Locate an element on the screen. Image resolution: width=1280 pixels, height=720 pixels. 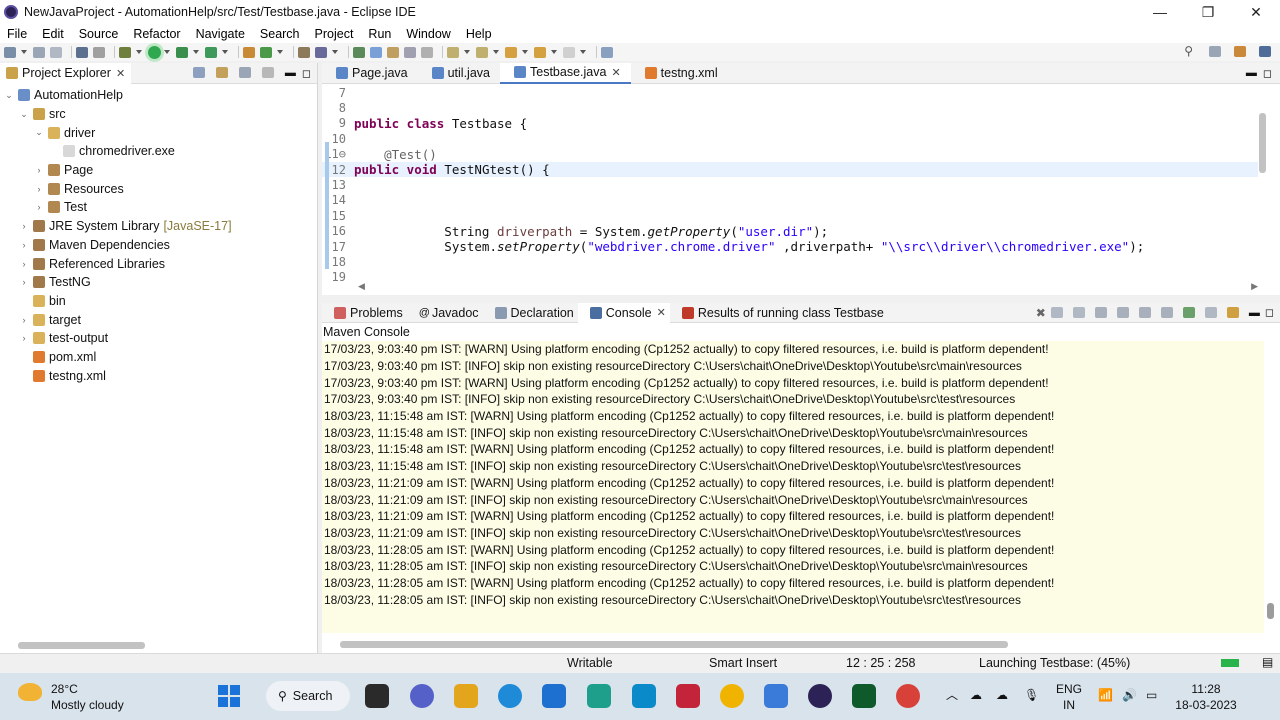
search-dropdown-icon is located at coordinates (335, 52).